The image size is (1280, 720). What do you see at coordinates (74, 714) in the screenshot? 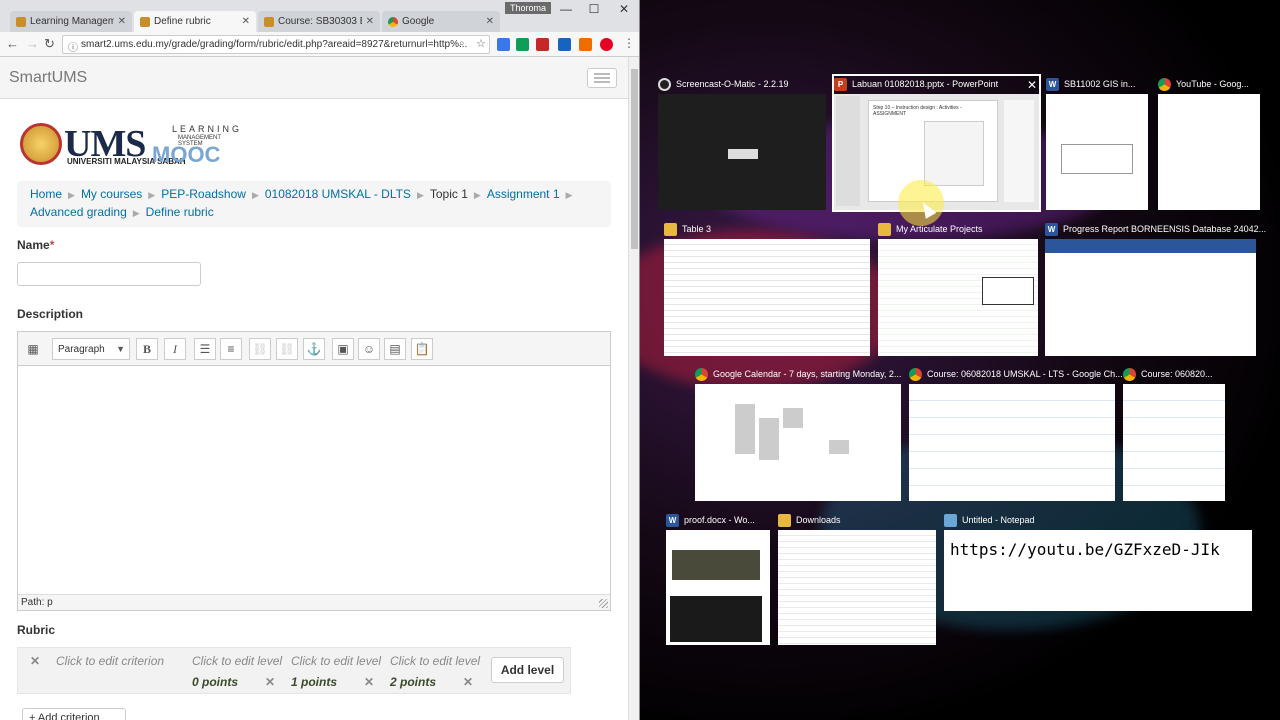
I see `add-criterion-button: + Add criterion` at bounding box center [74, 714].